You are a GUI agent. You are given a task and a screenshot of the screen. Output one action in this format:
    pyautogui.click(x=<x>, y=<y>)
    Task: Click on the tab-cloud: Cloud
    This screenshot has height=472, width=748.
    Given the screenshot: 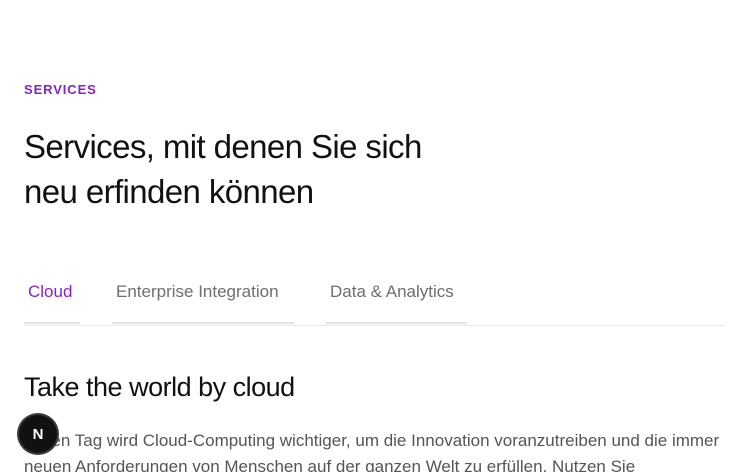 What is the action you would take?
    pyautogui.click(x=52, y=297)
    